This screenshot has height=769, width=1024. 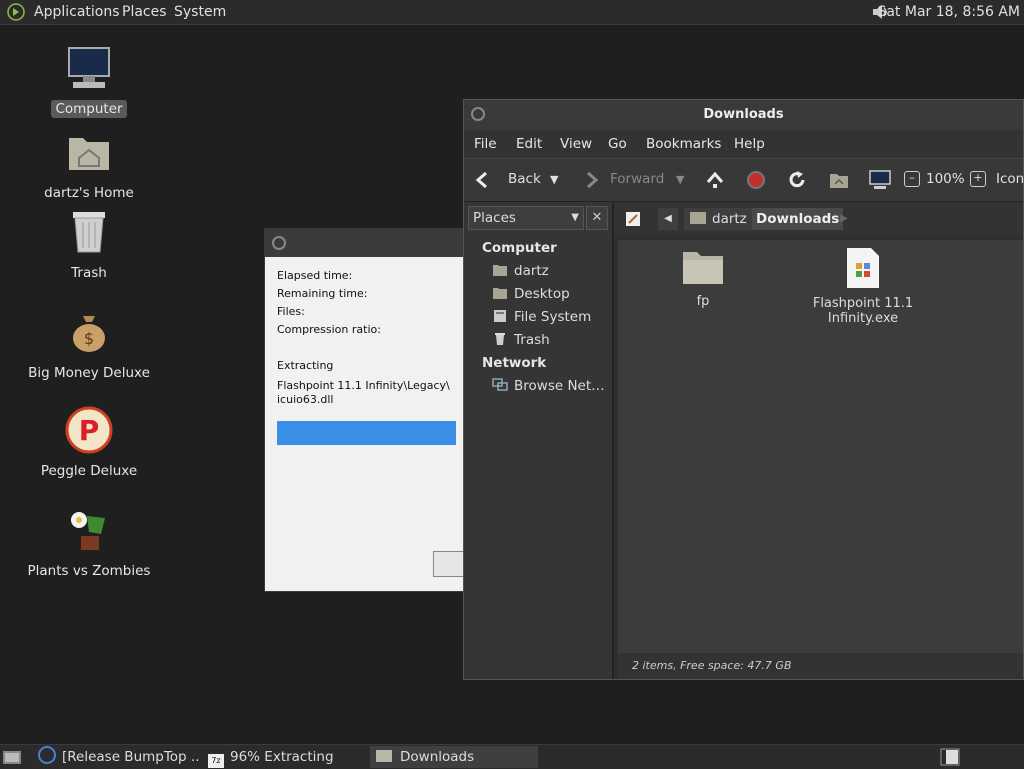 What do you see at coordinates (863, 318) in the screenshot?
I see `file-item-label-line2: Infinity.exe` at bounding box center [863, 318].